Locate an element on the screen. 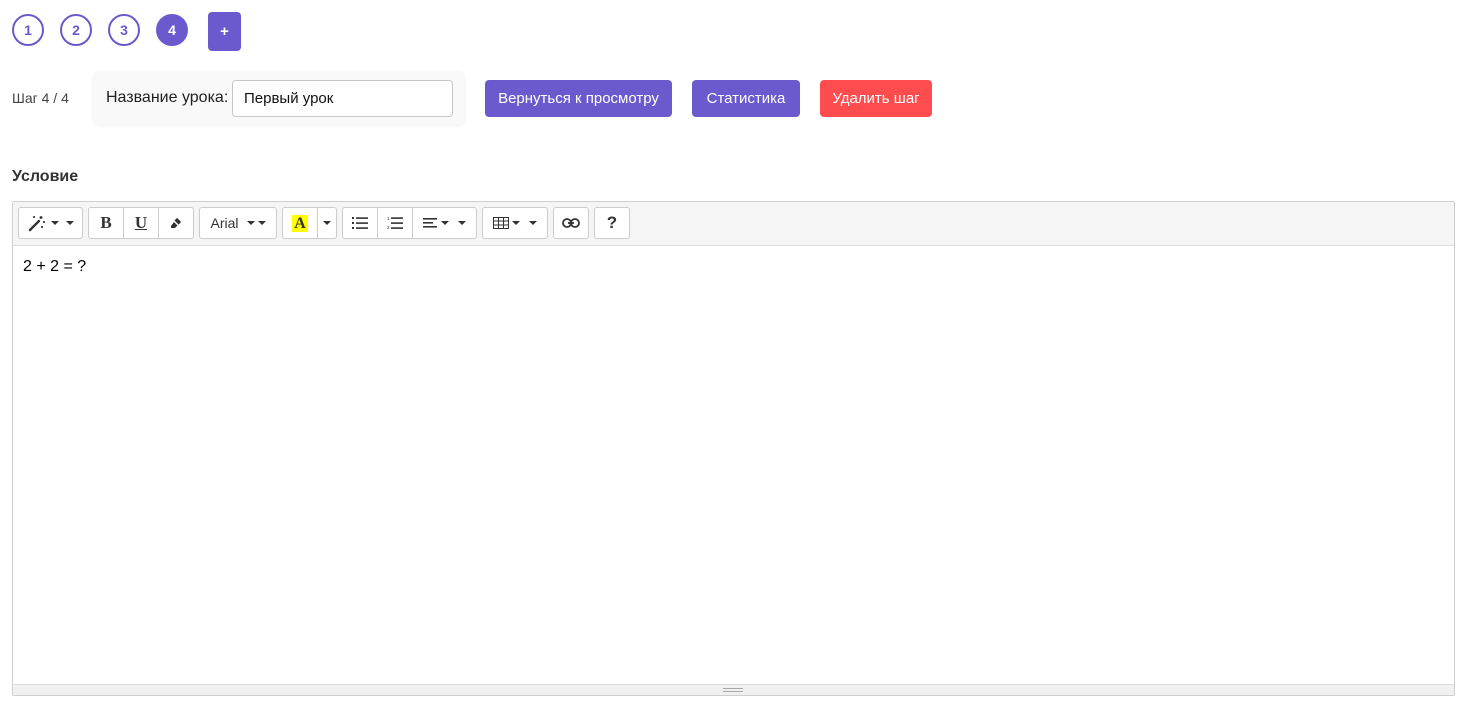 This screenshot has height=709, width=1460. underline-button: U is located at coordinates (141, 223).